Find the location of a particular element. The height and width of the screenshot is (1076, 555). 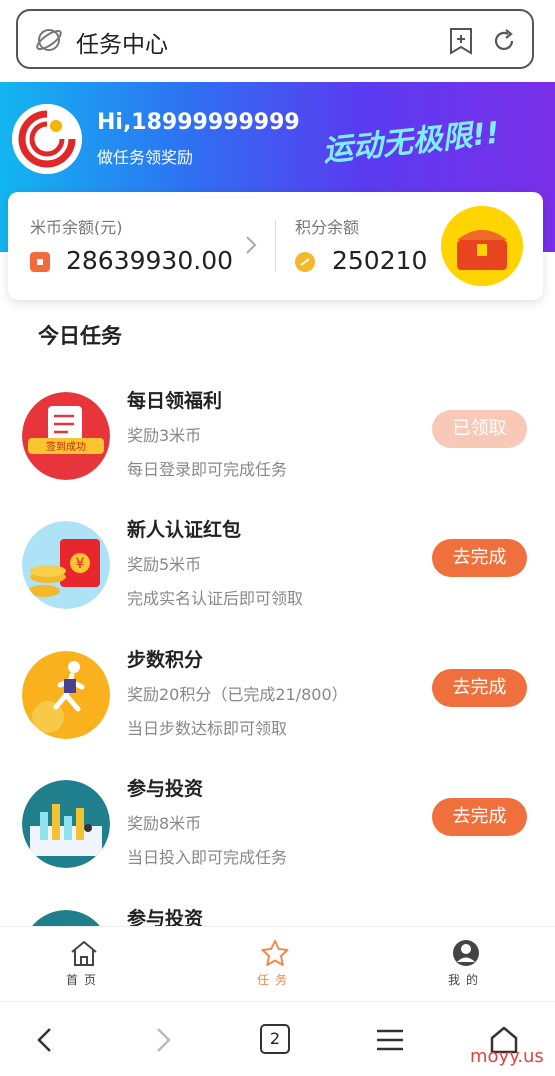

watermark: moyy.us is located at coordinates (507, 1056).